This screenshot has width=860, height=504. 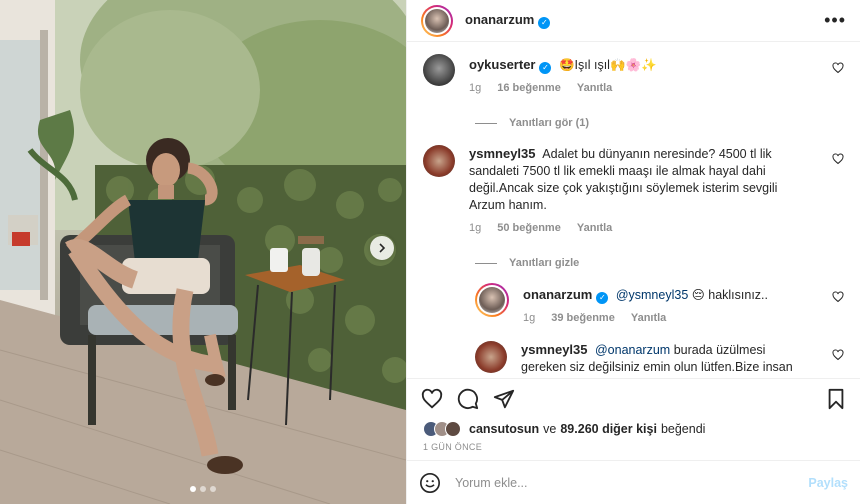 What do you see at coordinates (549, 123) in the screenshot?
I see `view-replies-label: Yanıtları gör (1)` at bounding box center [549, 123].